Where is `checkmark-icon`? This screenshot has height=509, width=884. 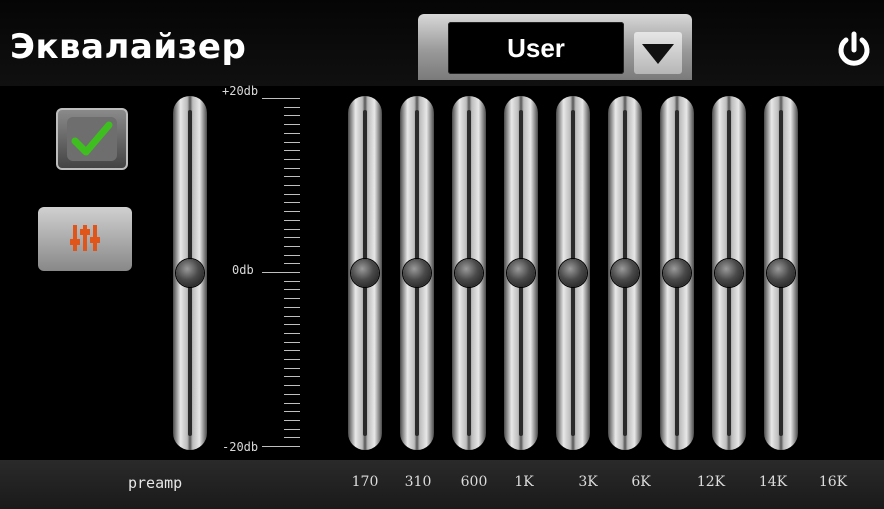
checkmark-icon is located at coordinates (92, 139).